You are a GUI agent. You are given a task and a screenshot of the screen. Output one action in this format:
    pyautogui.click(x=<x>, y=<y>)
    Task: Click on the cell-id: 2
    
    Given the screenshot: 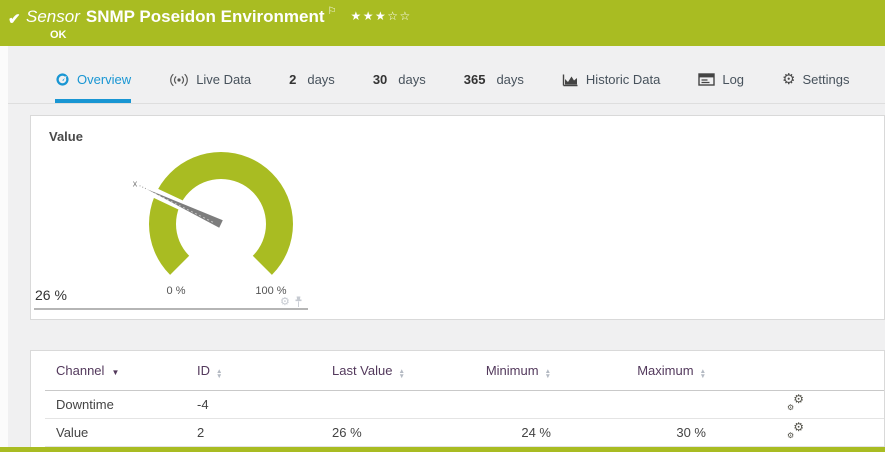 What is the action you would take?
    pyautogui.click(x=201, y=432)
    